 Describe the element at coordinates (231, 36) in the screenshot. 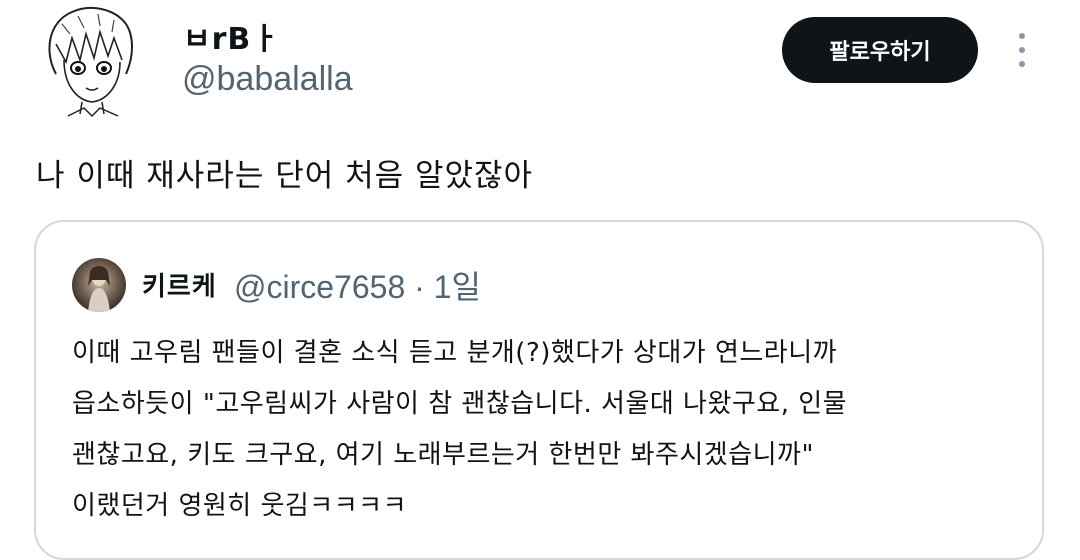

I see `author-display-name: ㅂrBㅏ` at that location.